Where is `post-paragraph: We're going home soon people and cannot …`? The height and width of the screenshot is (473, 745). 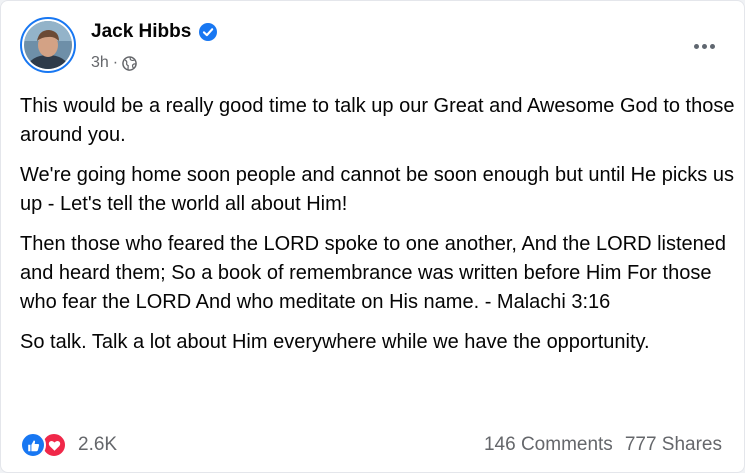
post-paragraph: We're going home soon people and cannot … is located at coordinates (377, 189).